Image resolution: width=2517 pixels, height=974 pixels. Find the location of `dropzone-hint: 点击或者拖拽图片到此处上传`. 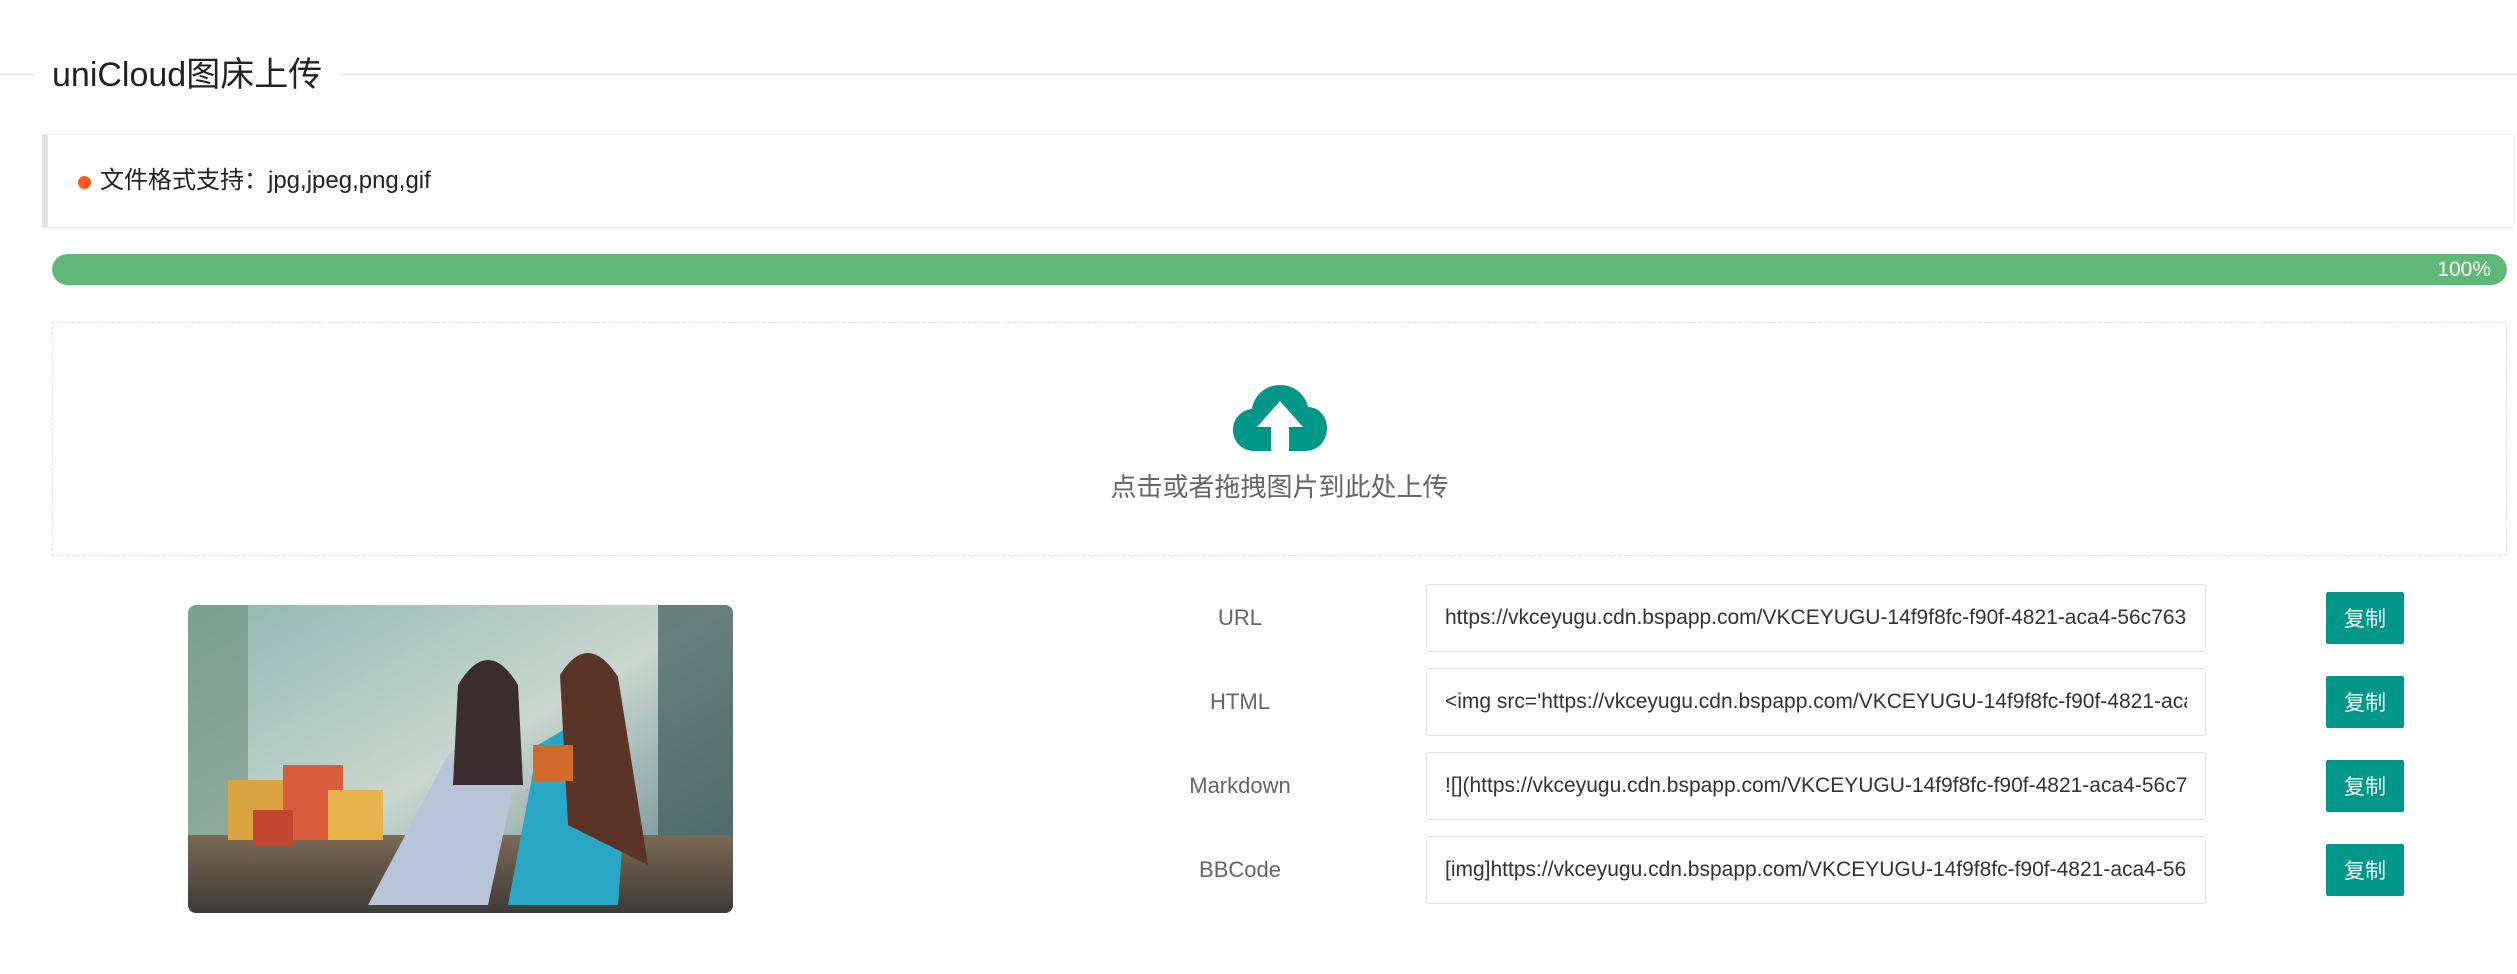

dropzone-hint: 点击或者拖拽图片到此处上传 is located at coordinates (1279, 487).